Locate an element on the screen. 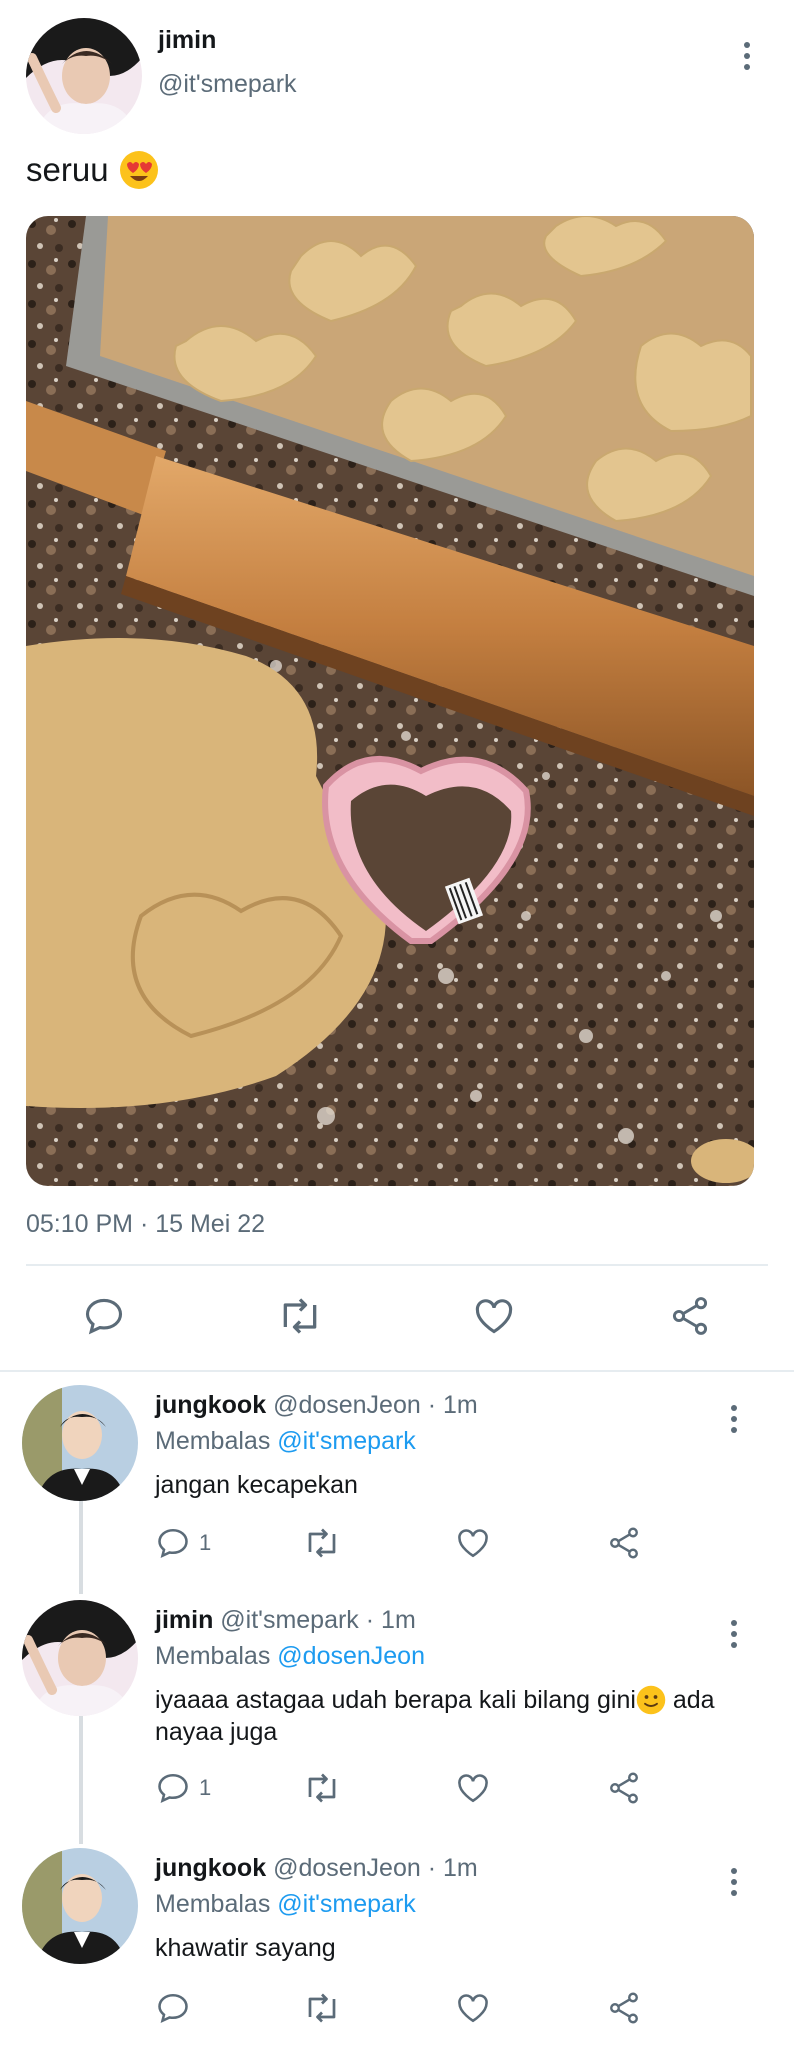  tweet-timestamp: 05:10 PM · 15 Mei 22 is located at coordinates (146, 1224).